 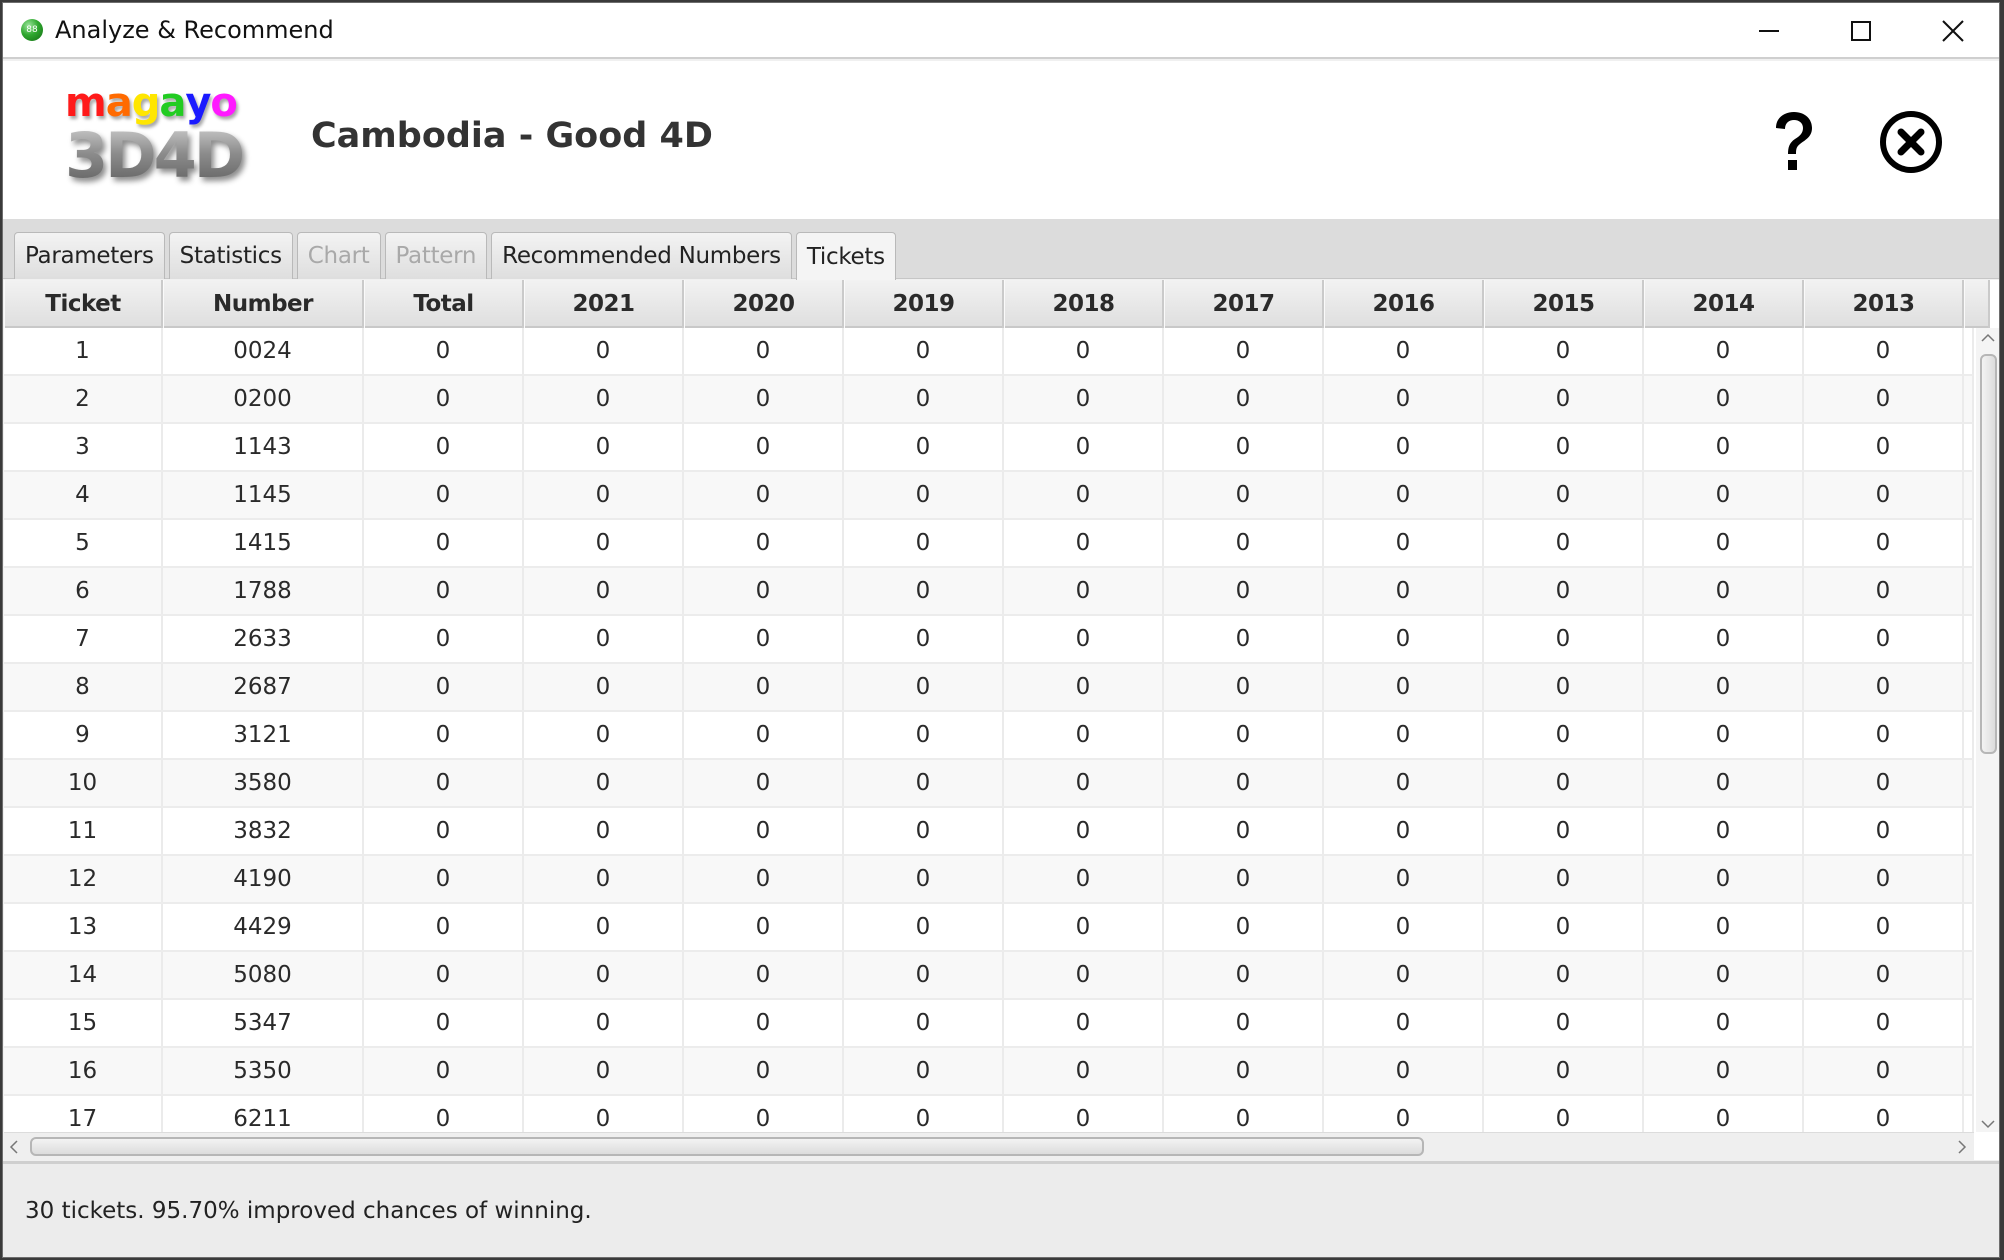 I want to click on column-header-2020: 2020, so click(x=764, y=304).